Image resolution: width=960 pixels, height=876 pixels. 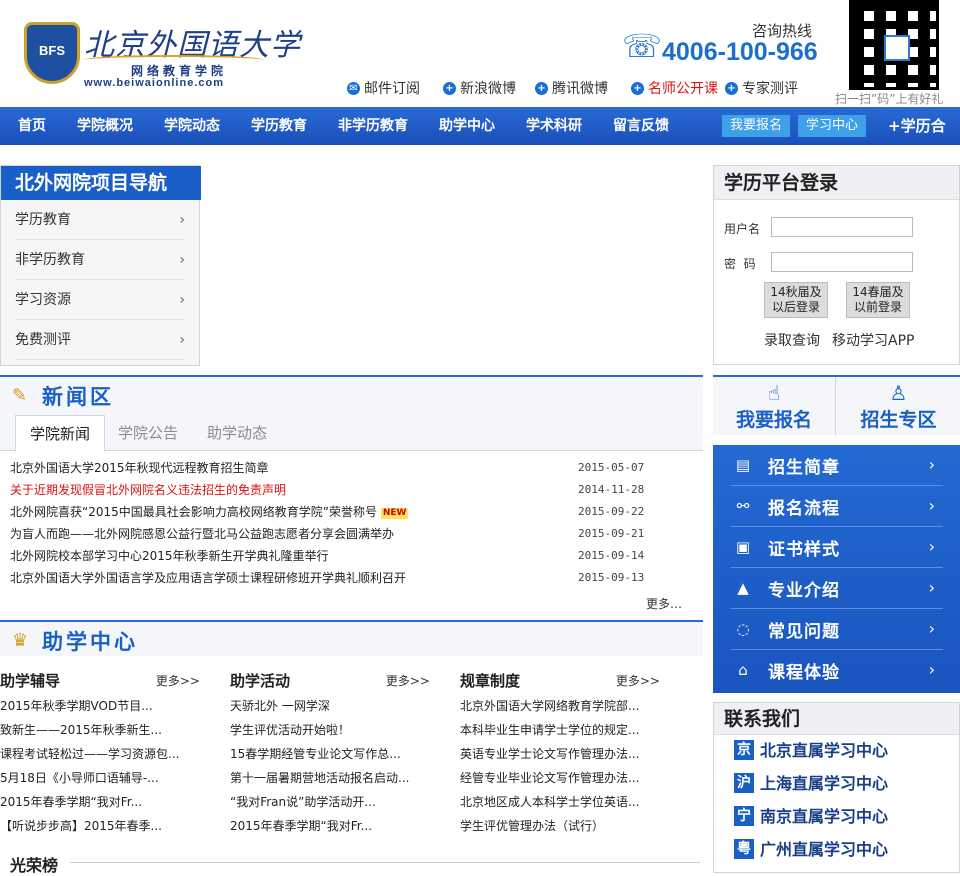 I want to click on open-course-link: + 名师公开课, so click(x=674, y=88).